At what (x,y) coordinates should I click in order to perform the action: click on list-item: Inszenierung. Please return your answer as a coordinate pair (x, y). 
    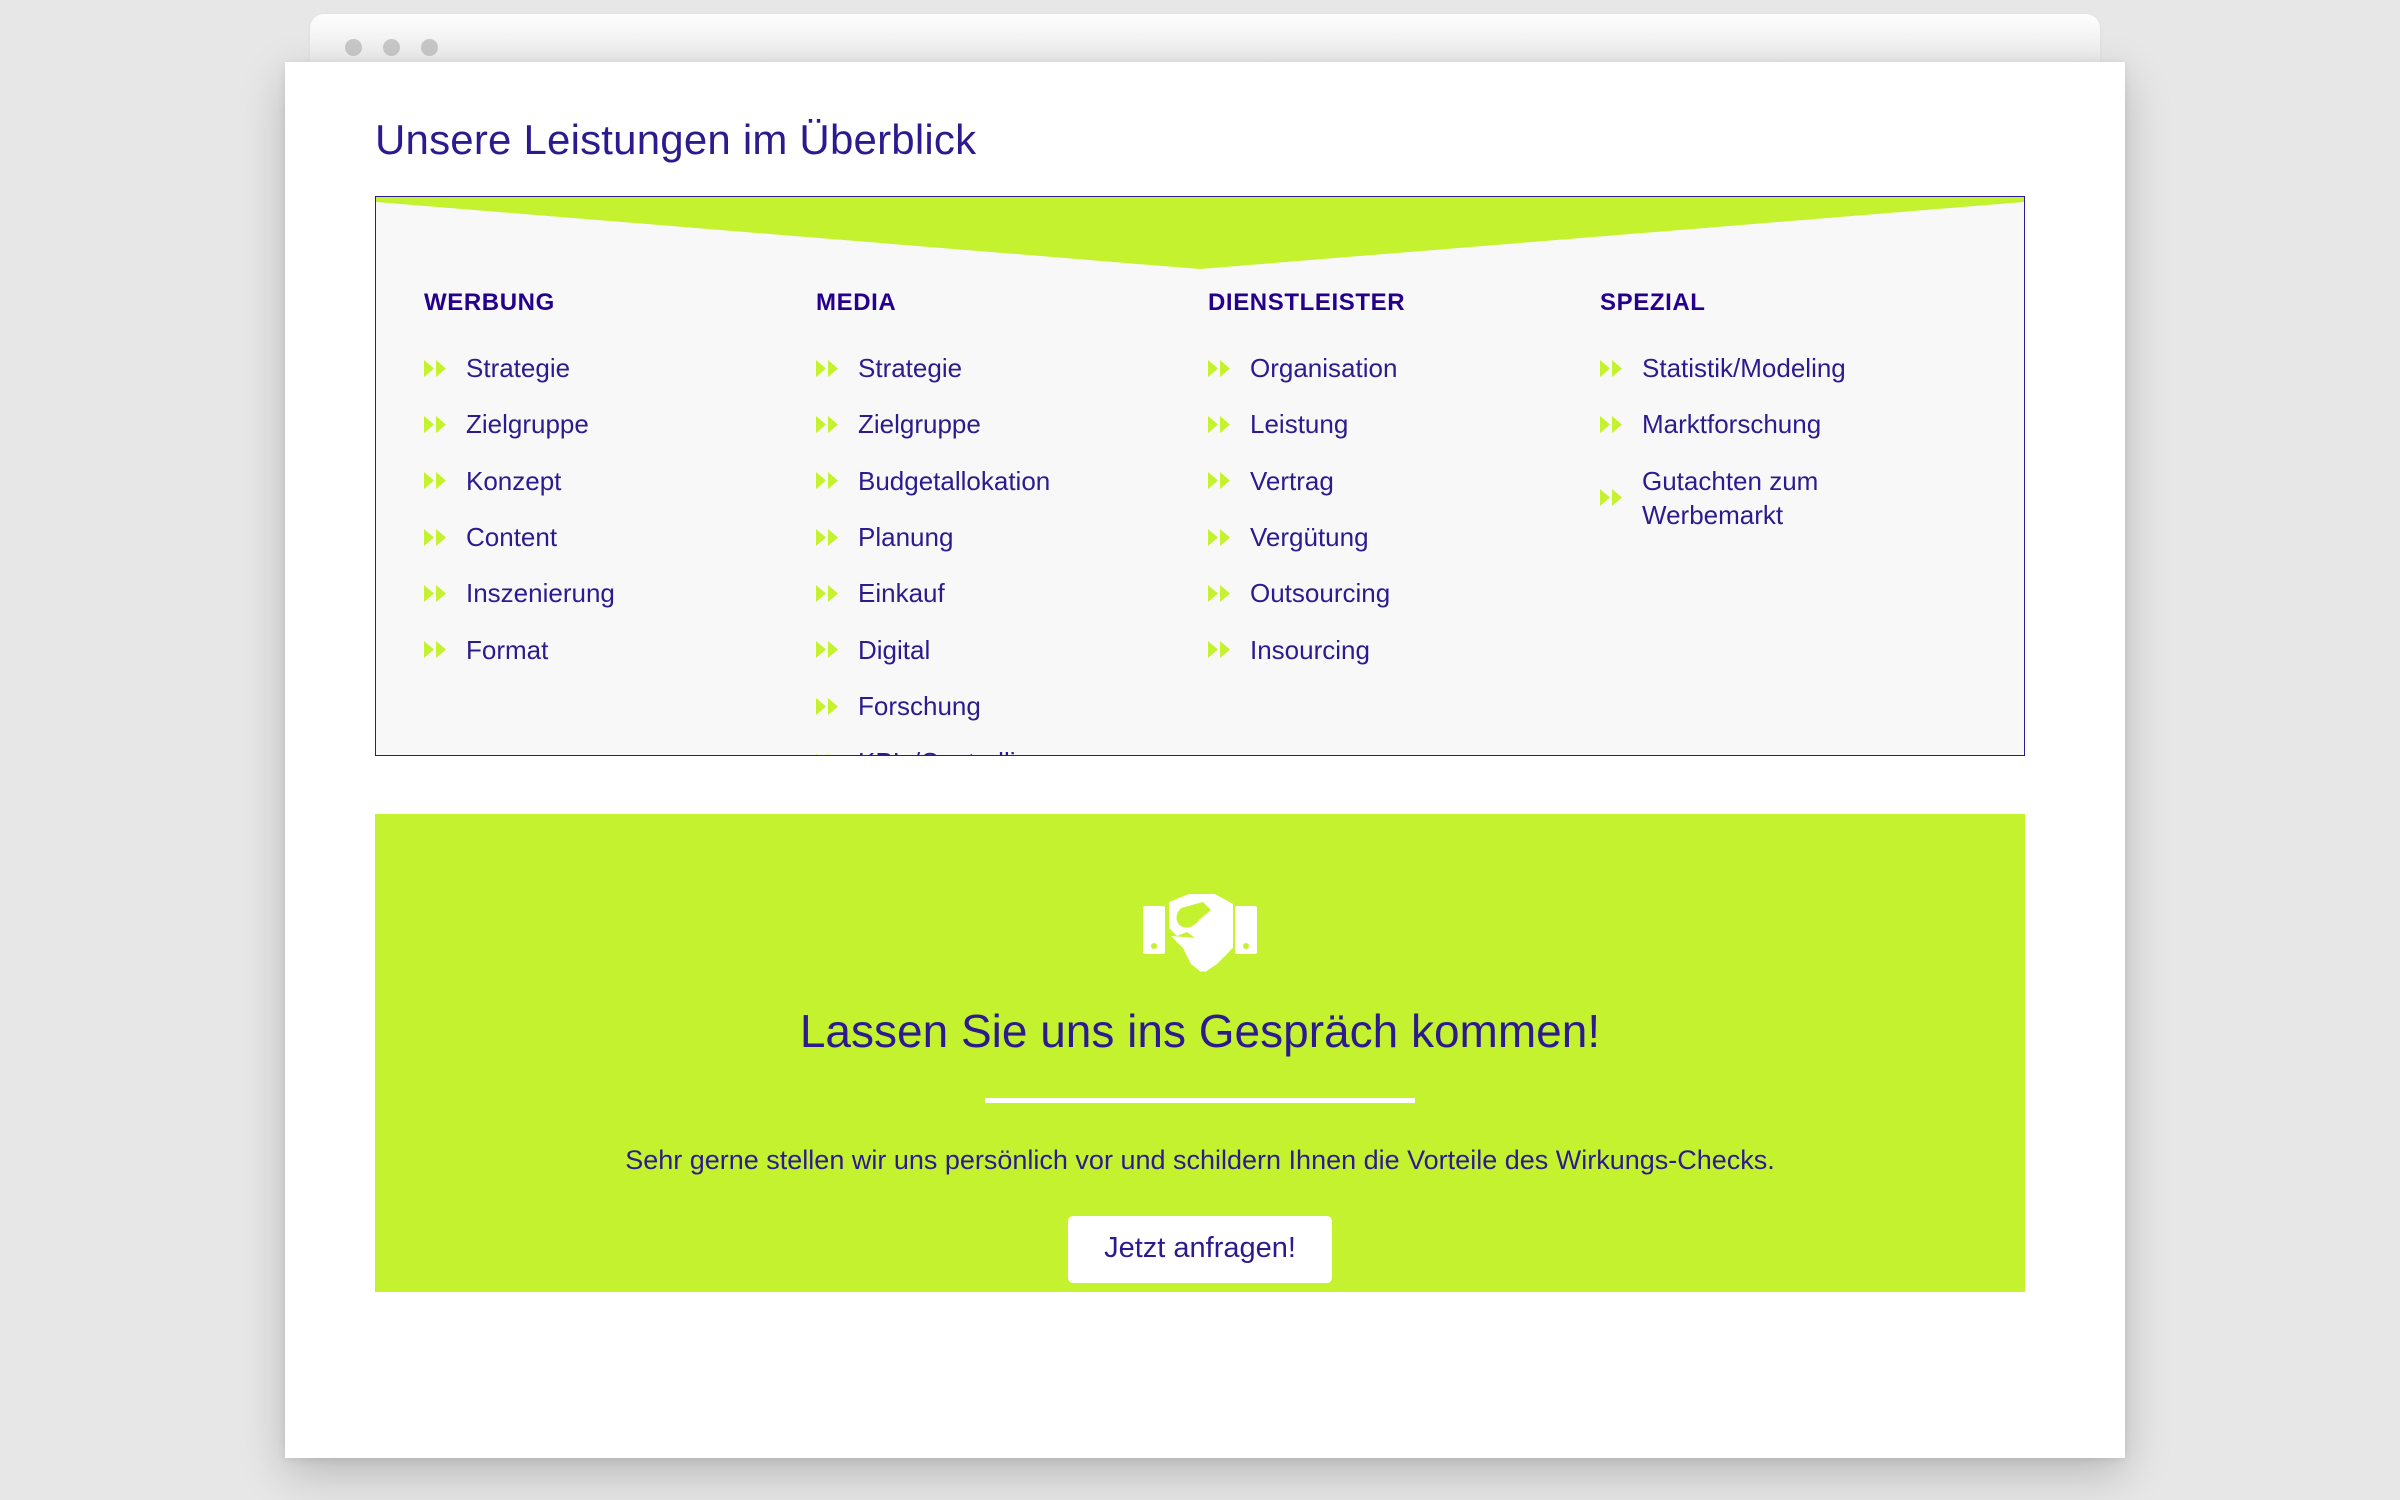
    Looking at the image, I should click on (620, 593).